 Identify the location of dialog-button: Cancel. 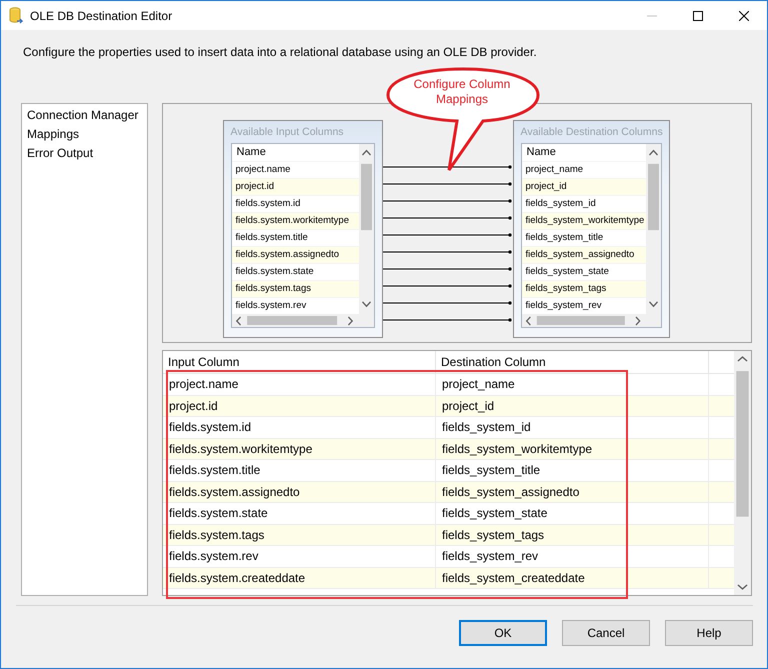
(606, 633).